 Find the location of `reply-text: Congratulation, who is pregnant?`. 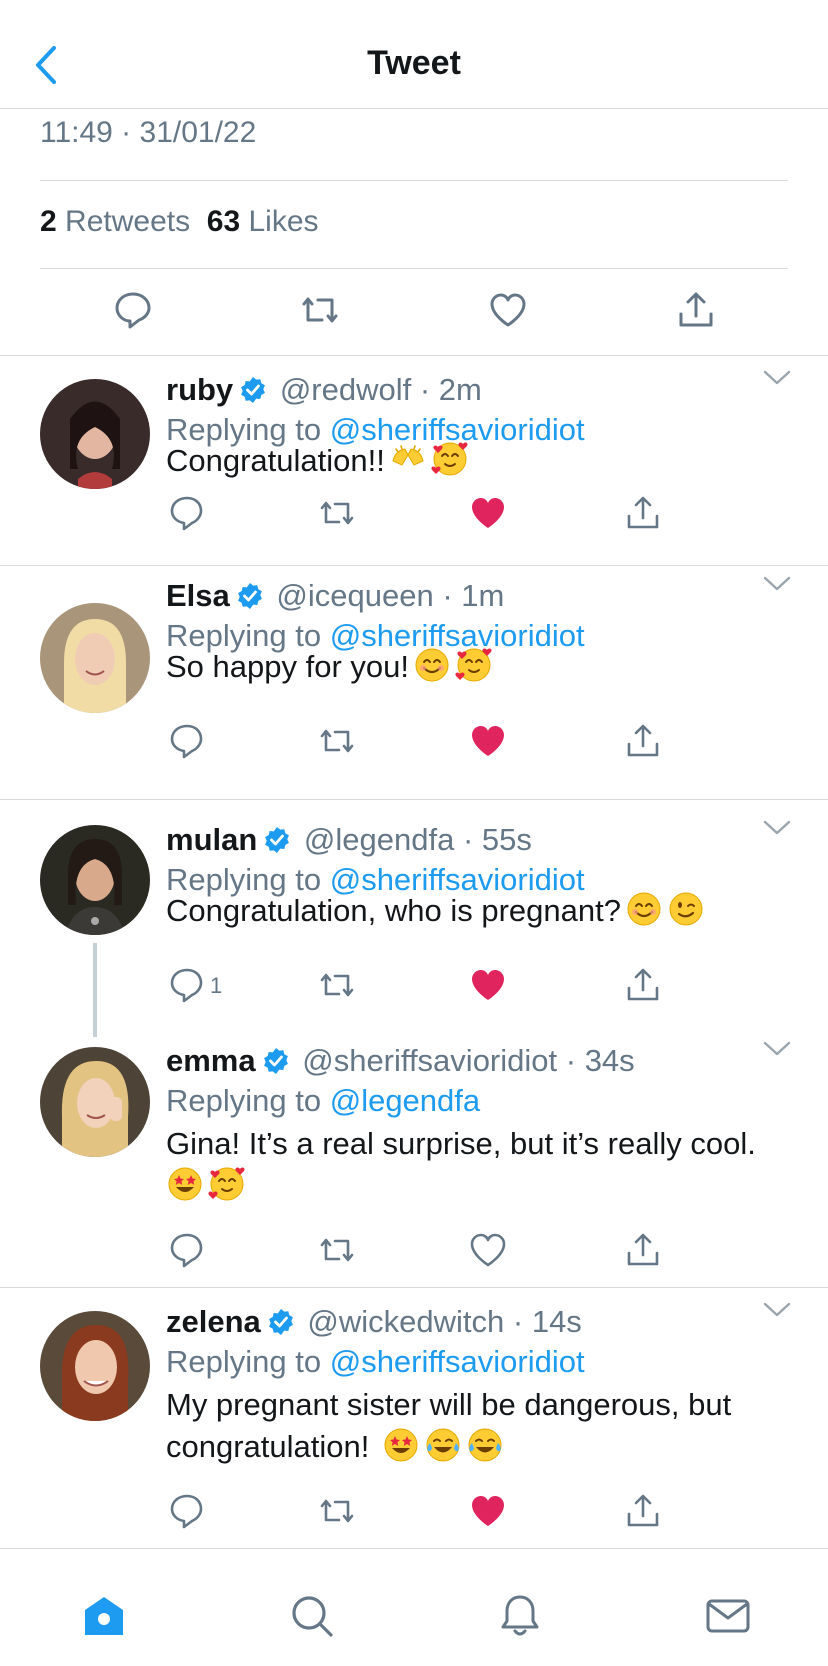

reply-text: Congratulation, who is pregnant? is located at coordinates (481, 911).